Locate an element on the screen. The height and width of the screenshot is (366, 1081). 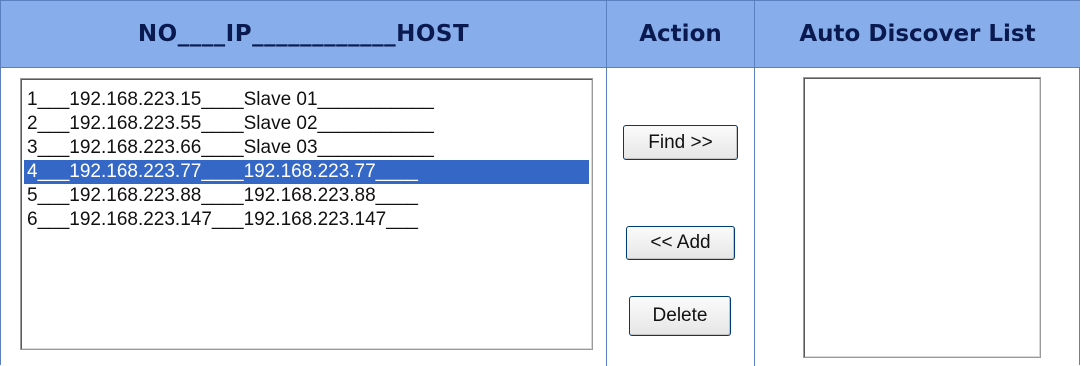
delete-button: Delete is located at coordinates (680, 316).